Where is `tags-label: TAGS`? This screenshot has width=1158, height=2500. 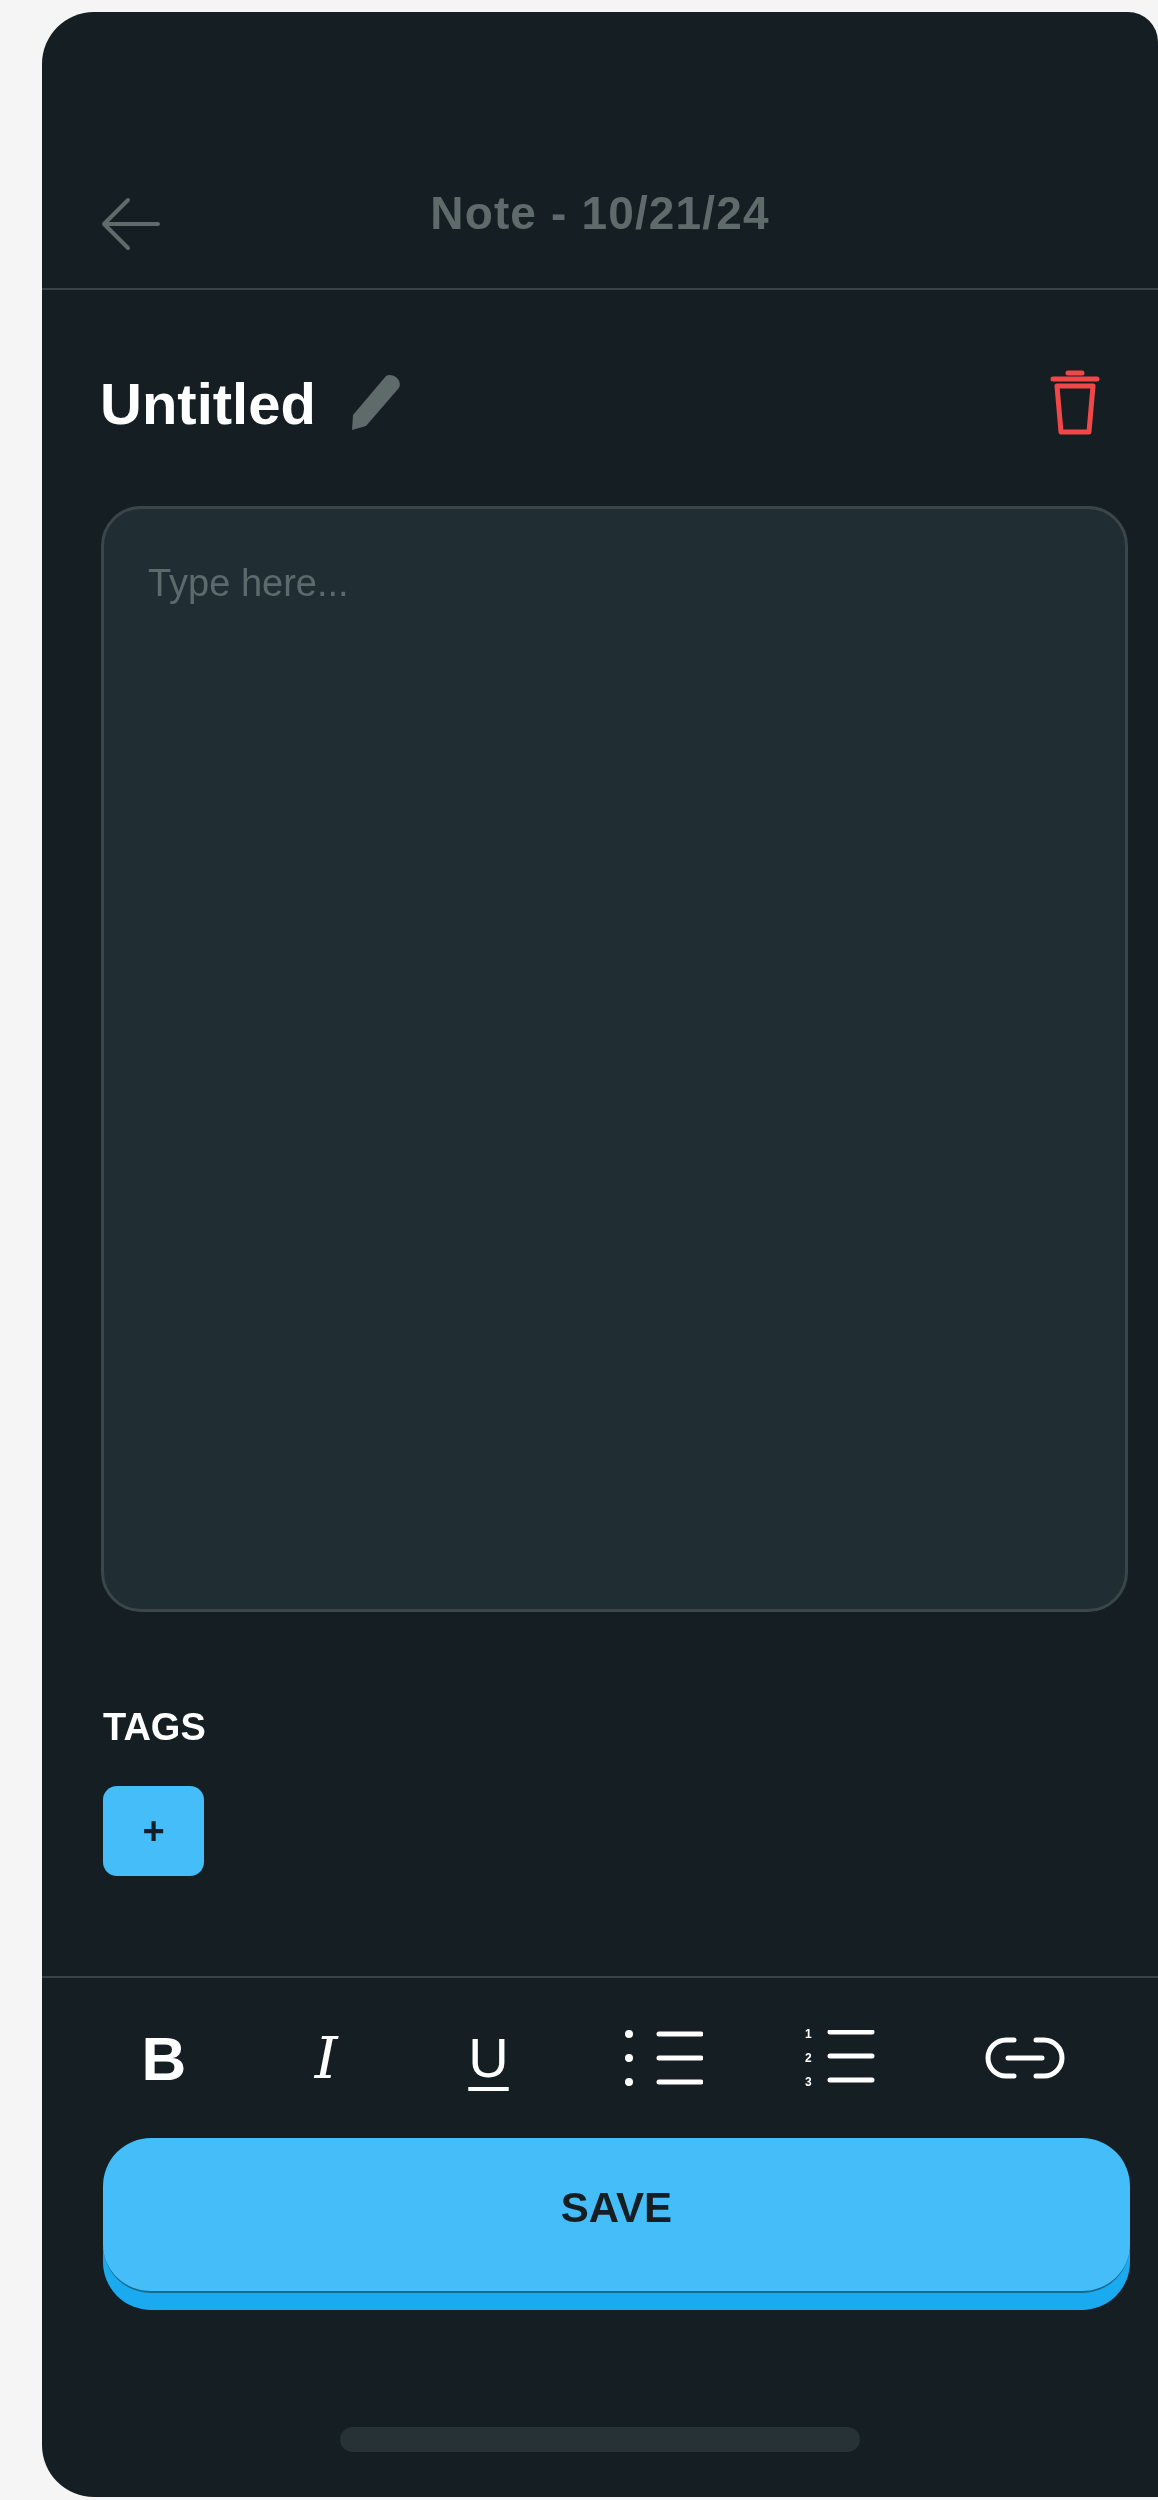 tags-label: TAGS is located at coordinates (155, 1727).